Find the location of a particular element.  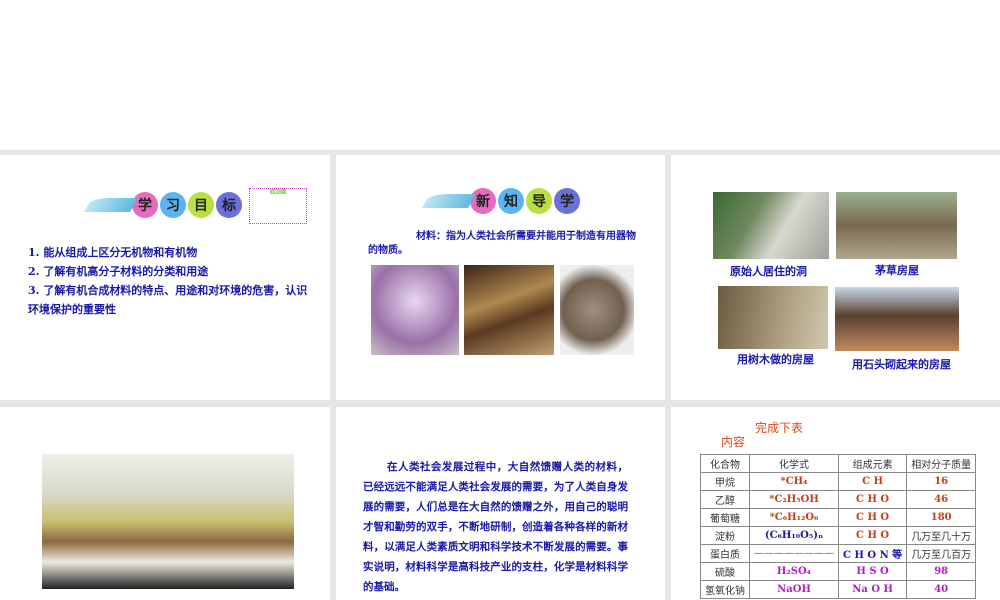

cell: Na O H is located at coordinates (872, 589).